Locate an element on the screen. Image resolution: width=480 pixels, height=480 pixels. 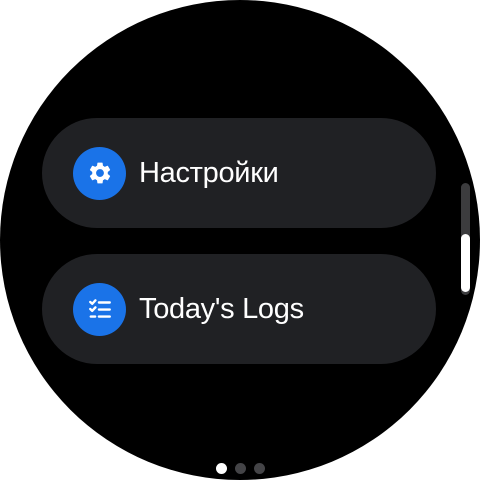
page-indicator is located at coordinates (240, 469).